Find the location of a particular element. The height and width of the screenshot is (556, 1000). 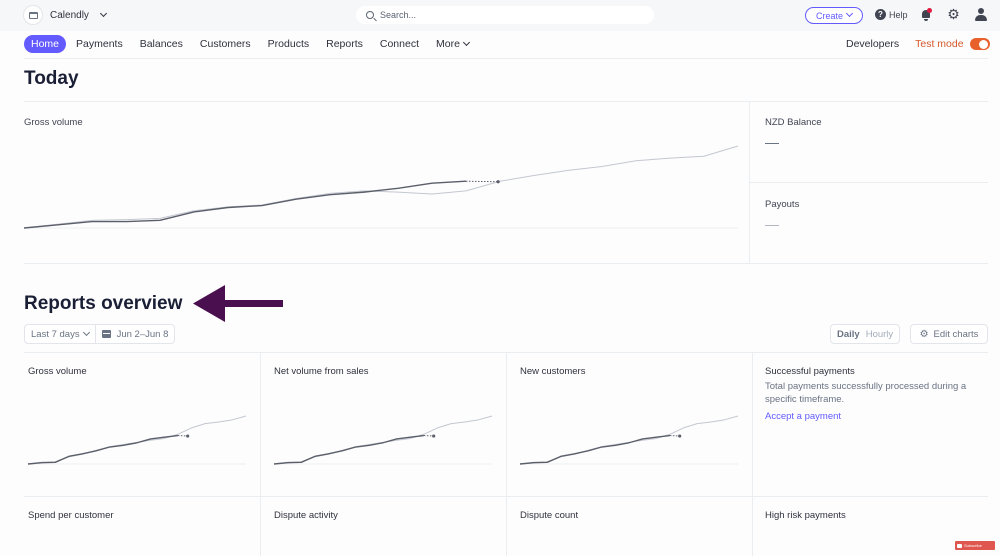

payouts-value is located at coordinates (772, 225).